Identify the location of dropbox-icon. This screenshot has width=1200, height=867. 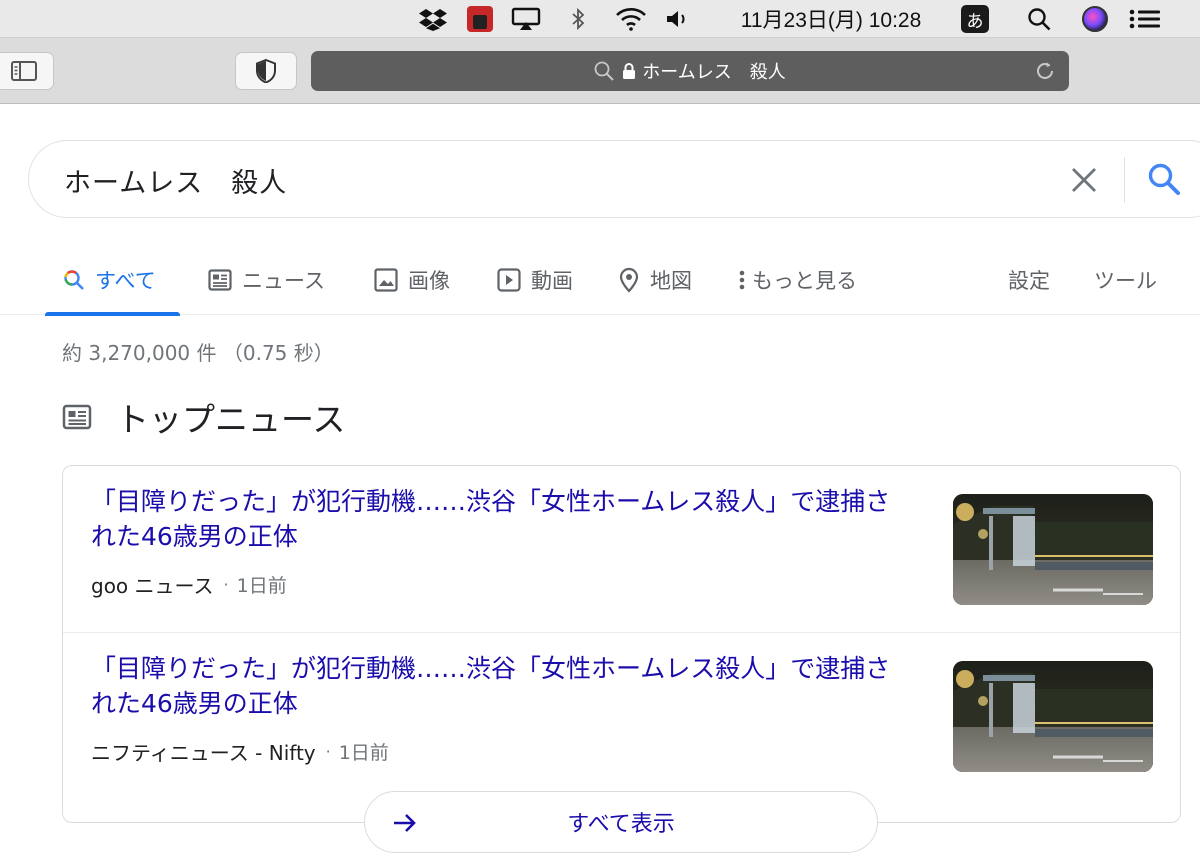
(433, 19).